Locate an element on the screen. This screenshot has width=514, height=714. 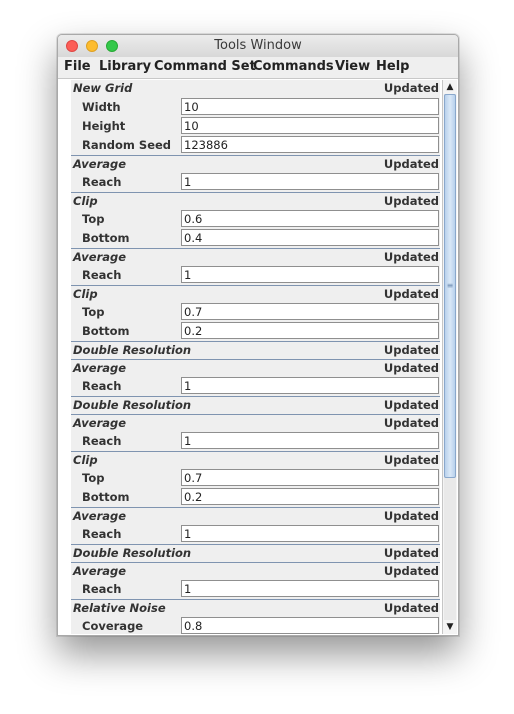
param-label: Coverage is located at coordinates (113, 626).